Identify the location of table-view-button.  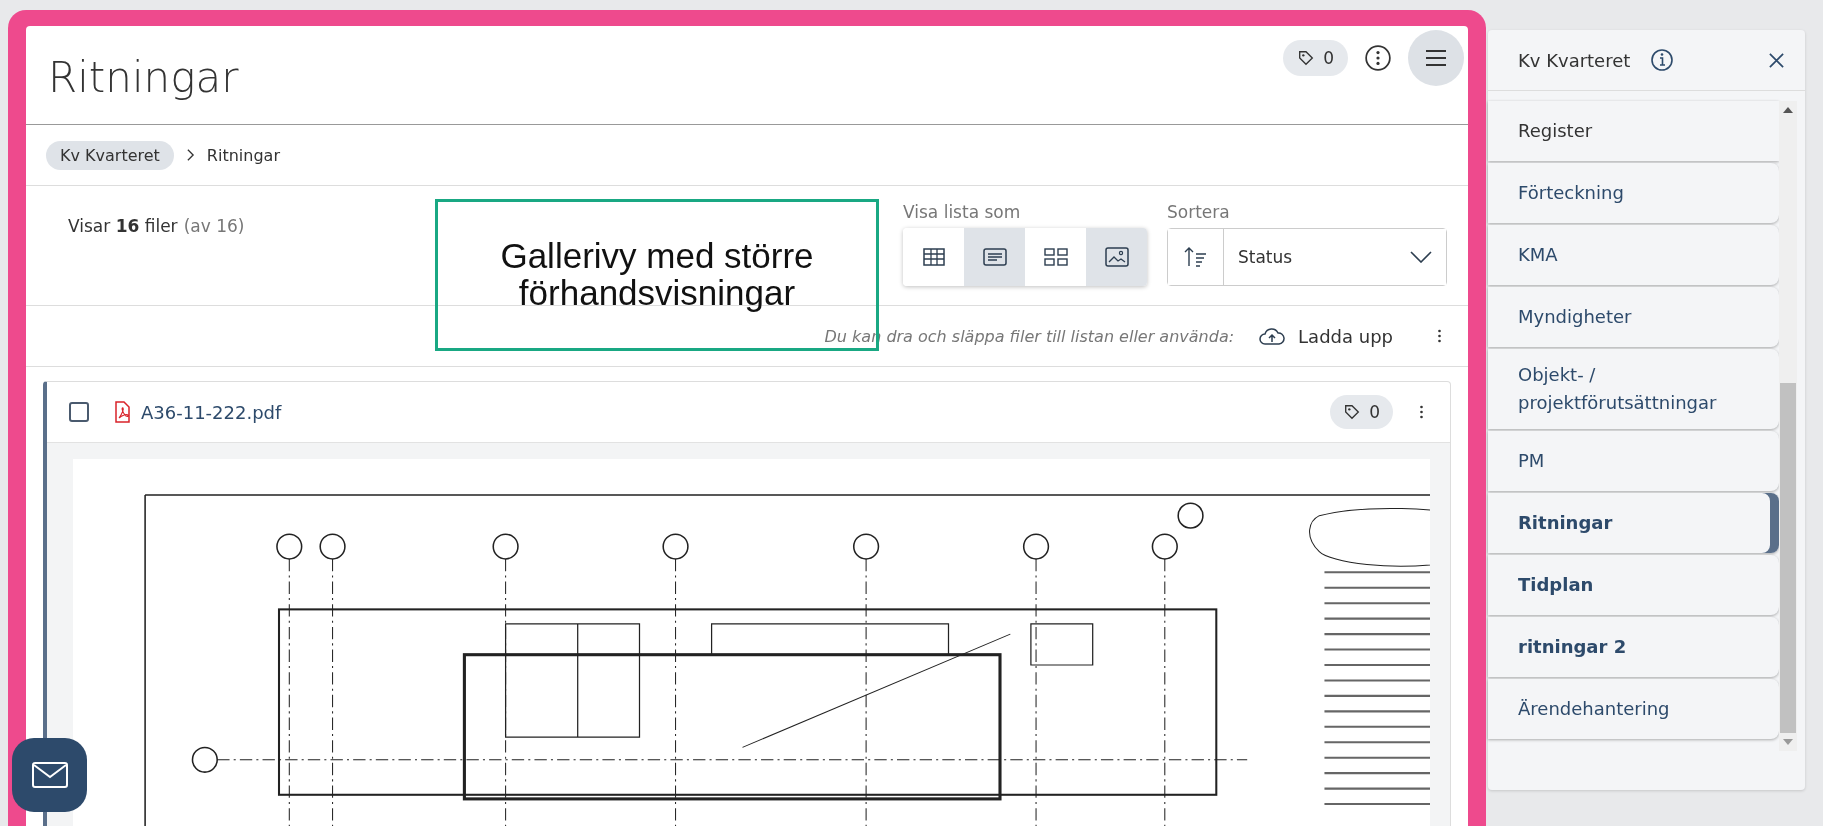
(933, 257).